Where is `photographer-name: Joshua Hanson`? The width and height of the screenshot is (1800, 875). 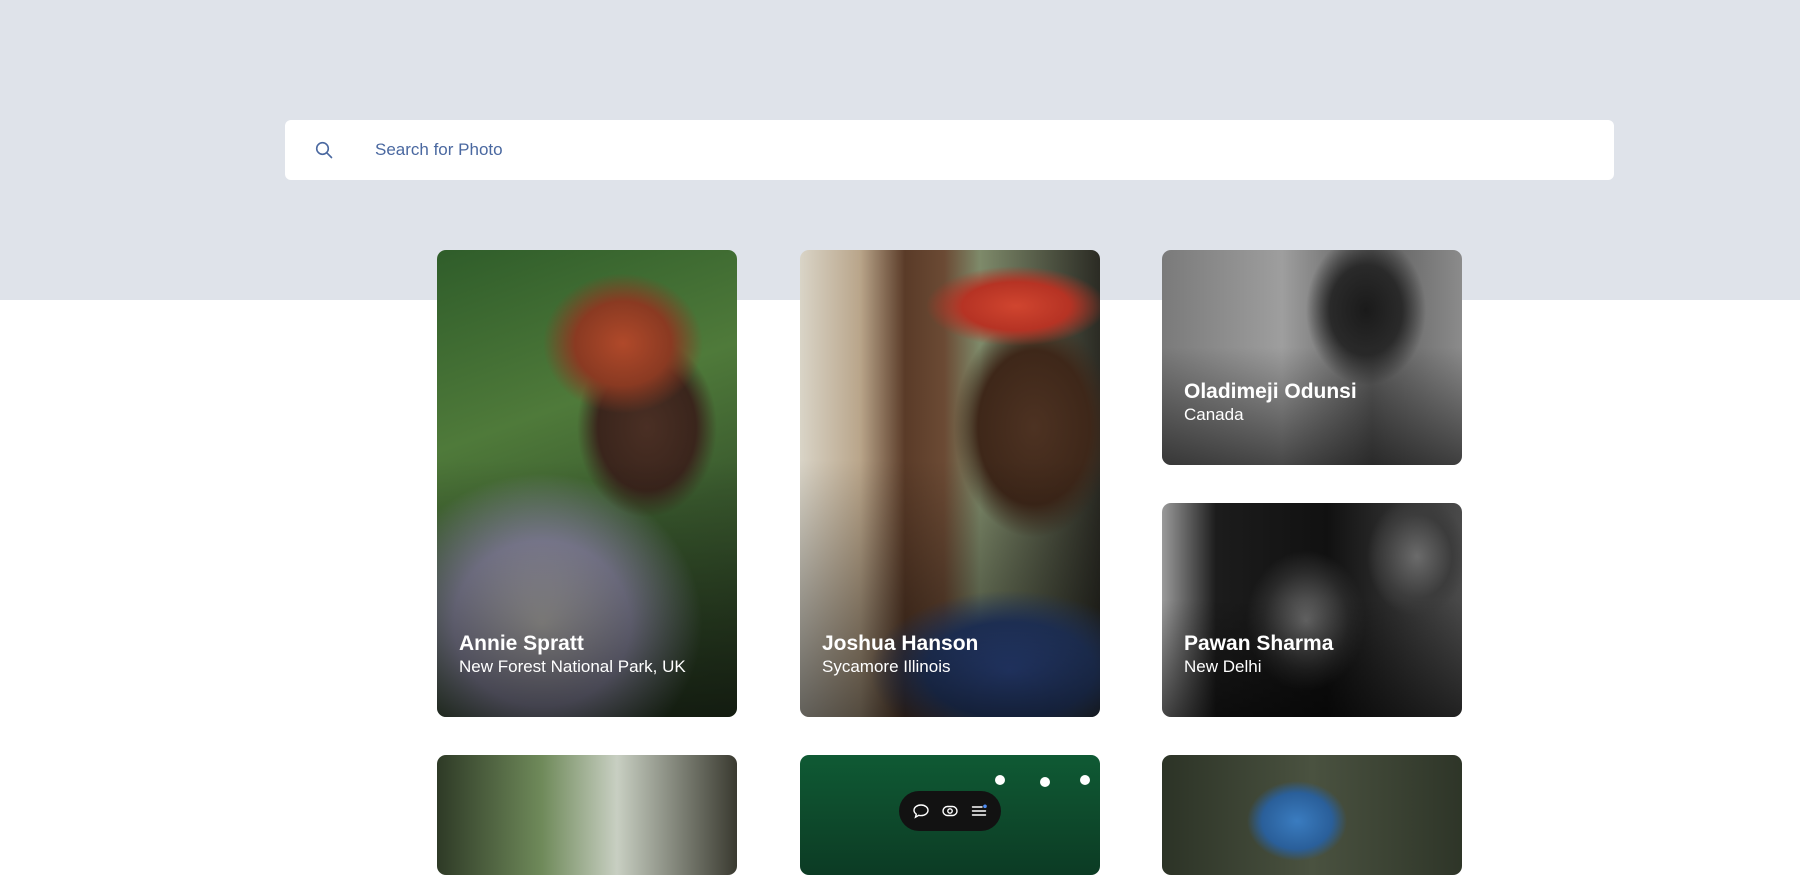
photographer-name: Joshua Hanson is located at coordinates (900, 643).